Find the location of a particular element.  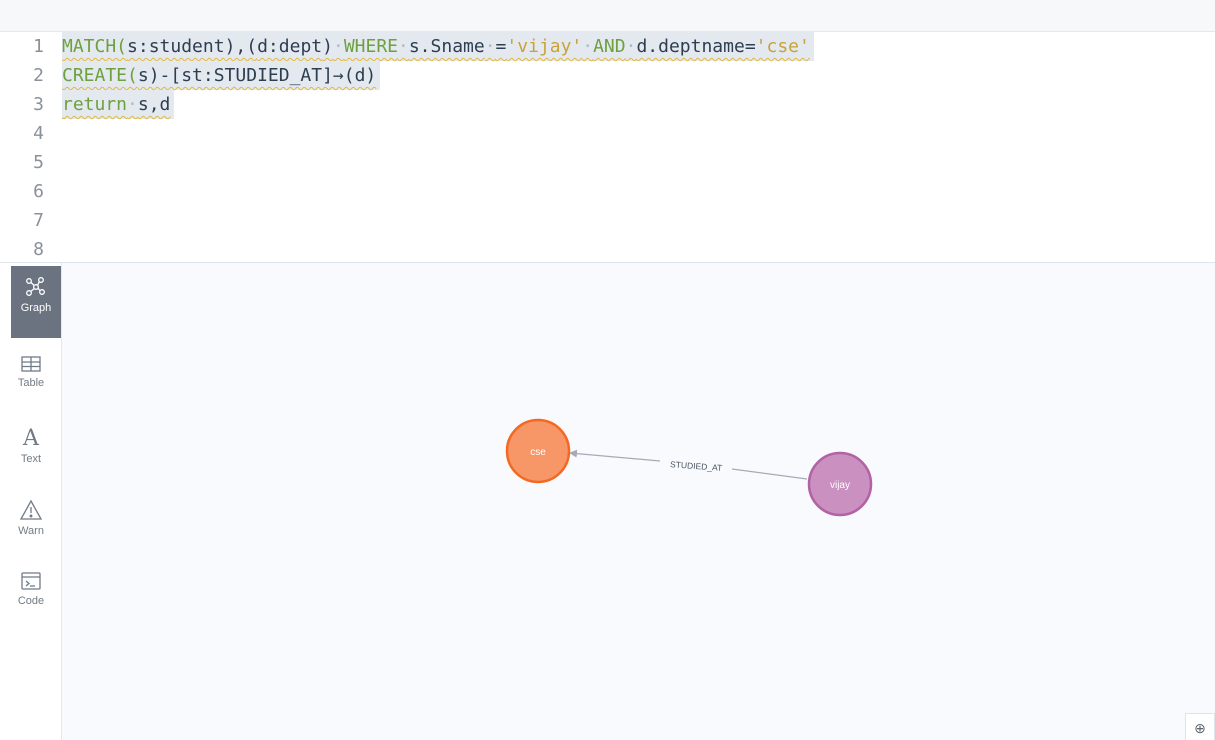

relationship-label: STUDIED_AT is located at coordinates (696, 466).